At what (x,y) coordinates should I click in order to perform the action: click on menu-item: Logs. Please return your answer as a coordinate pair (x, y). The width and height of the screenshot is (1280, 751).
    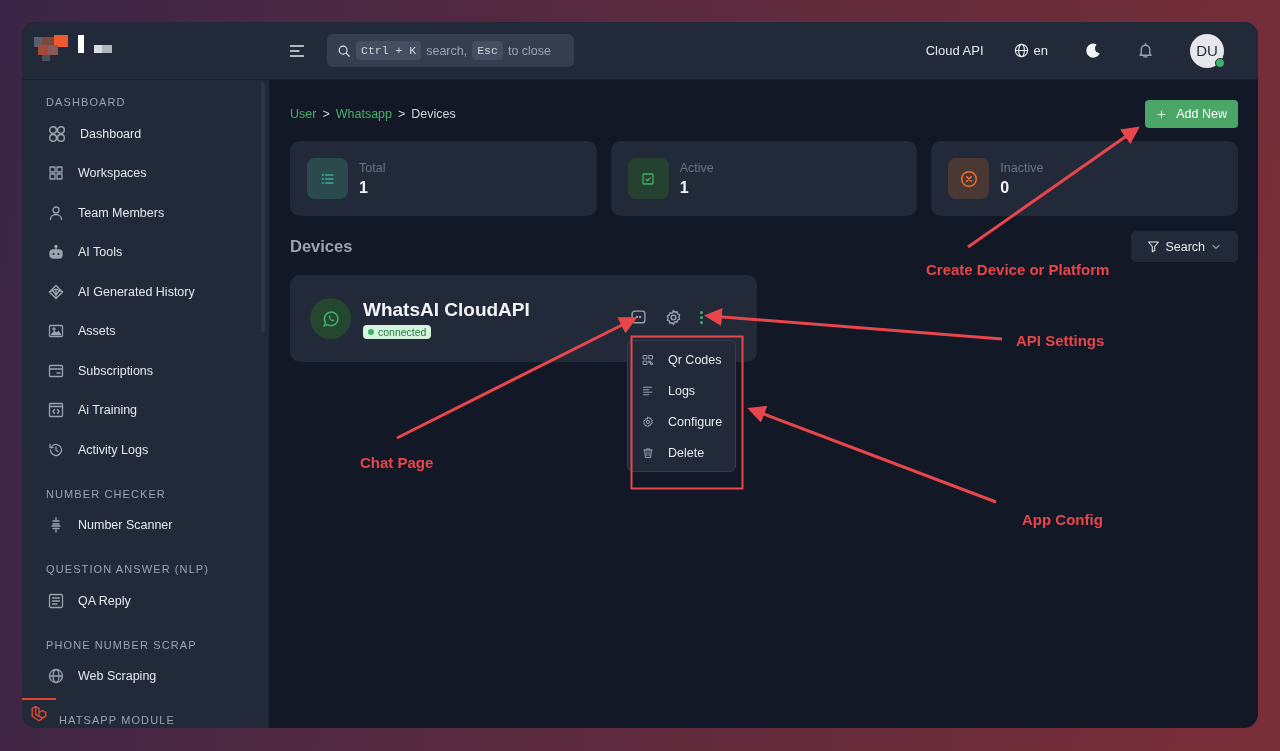
    Looking at the image, I should click on (682, 390).